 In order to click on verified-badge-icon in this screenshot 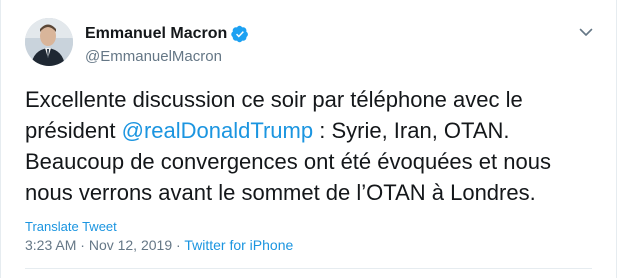, I will do `click(240, 34)`.